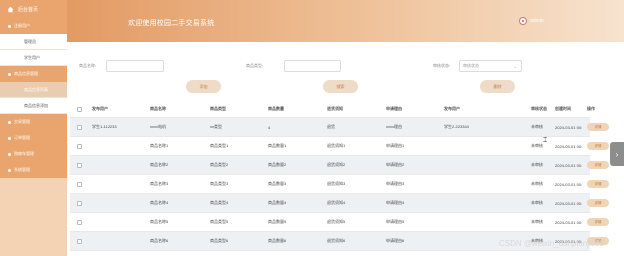 This screenshot has height=256, width=624. I want to click on page-title: 欢迎使用校园二手交易系统, so click(171, 23).